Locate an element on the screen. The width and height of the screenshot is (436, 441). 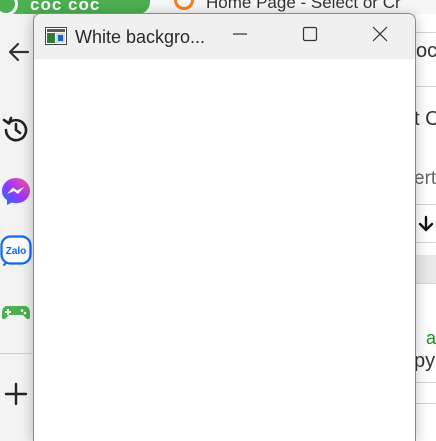
gamepad-icon is located at coordinates (16, 312).